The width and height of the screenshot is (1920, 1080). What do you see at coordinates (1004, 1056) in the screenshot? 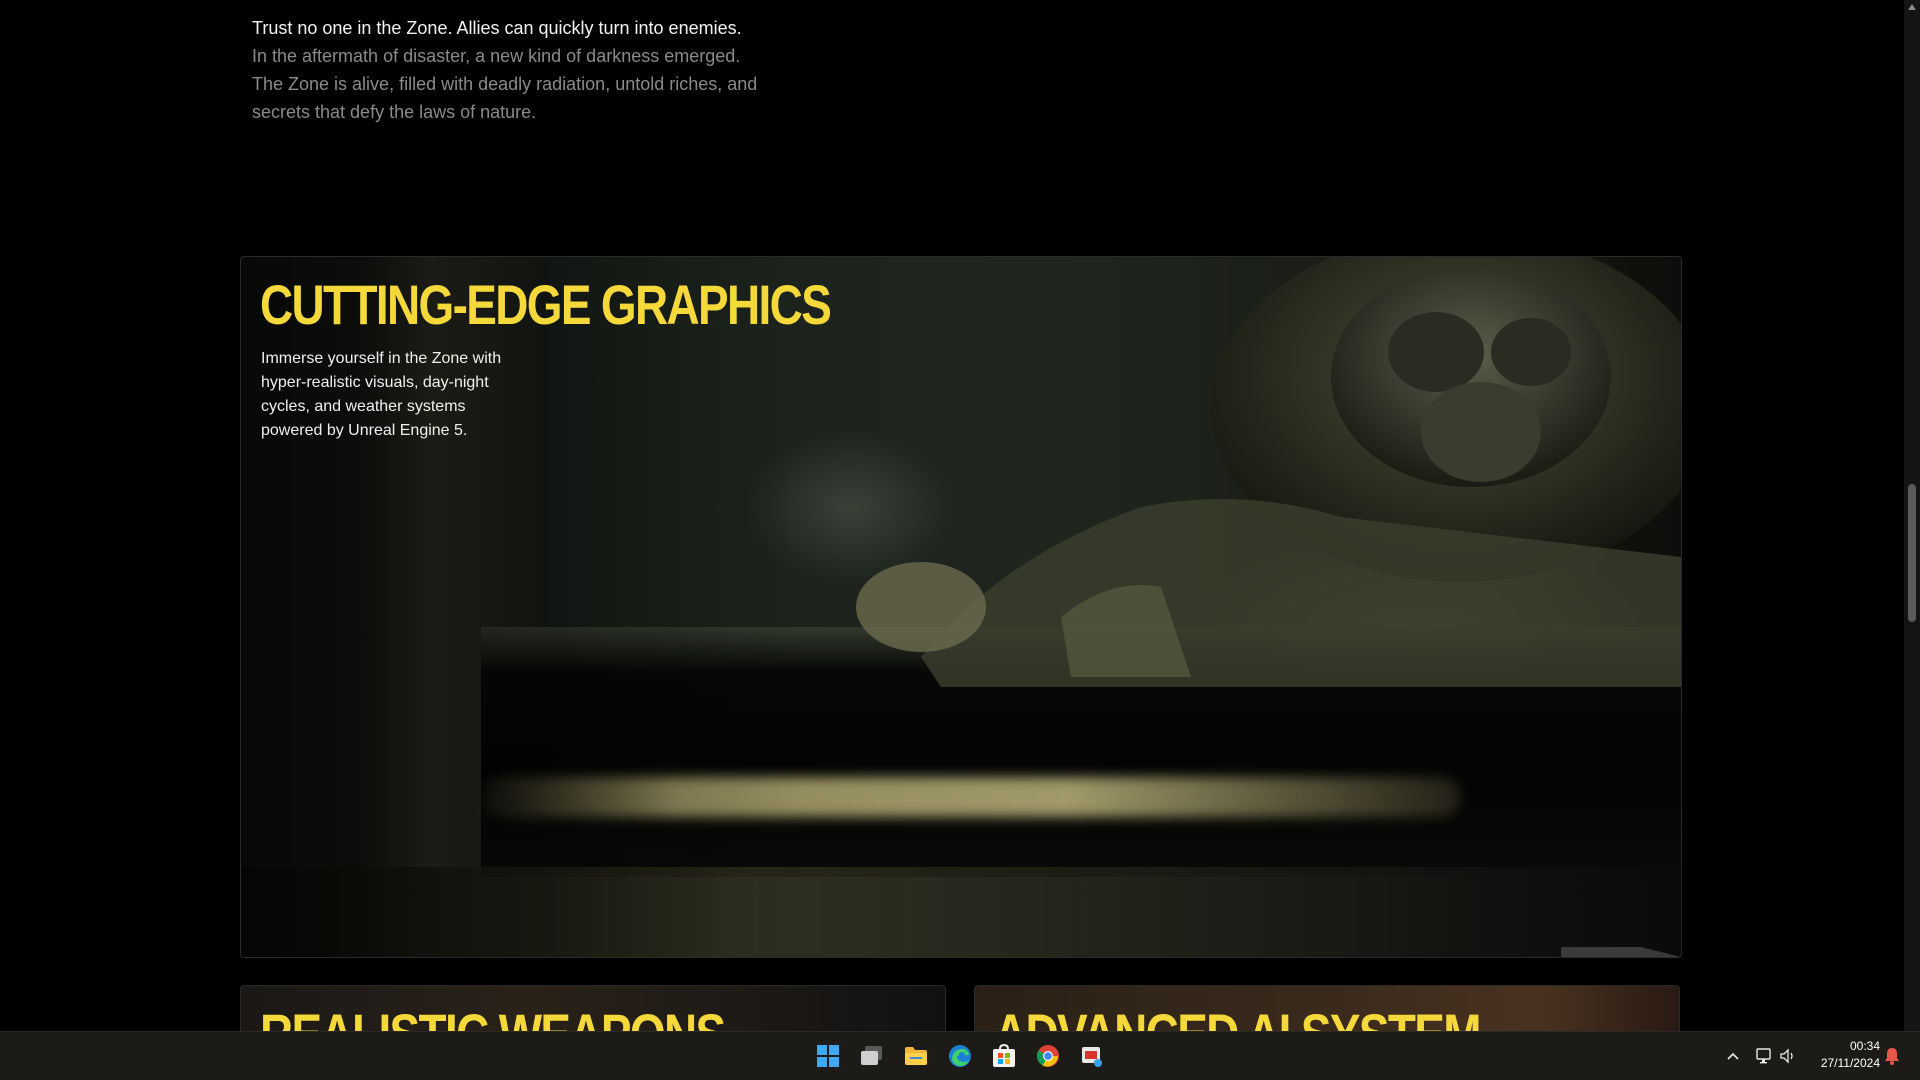
I see `microsoft-store-icon` at bounding box center [1004, 1056].